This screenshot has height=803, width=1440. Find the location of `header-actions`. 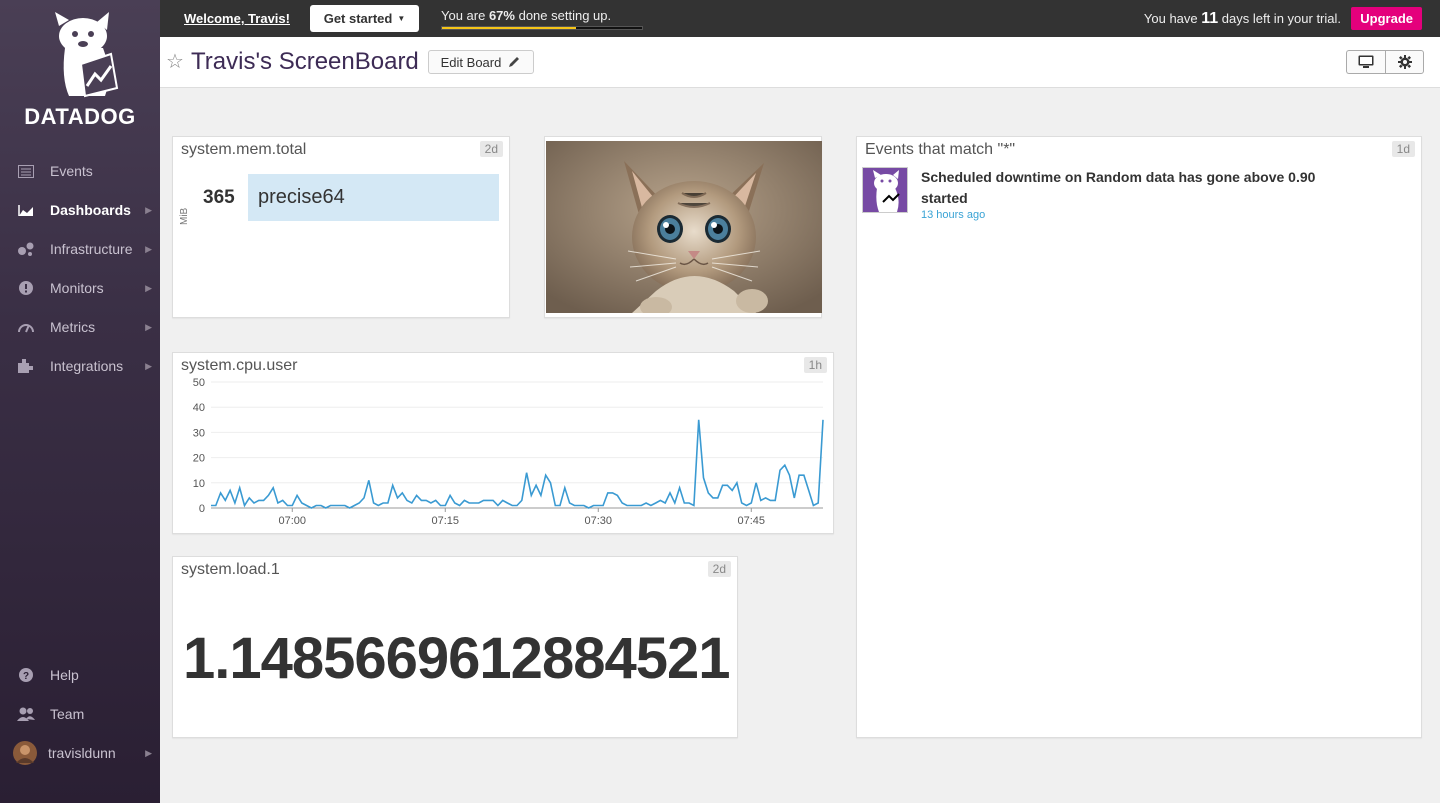

header-actions is located at coordinates (1385, 62).